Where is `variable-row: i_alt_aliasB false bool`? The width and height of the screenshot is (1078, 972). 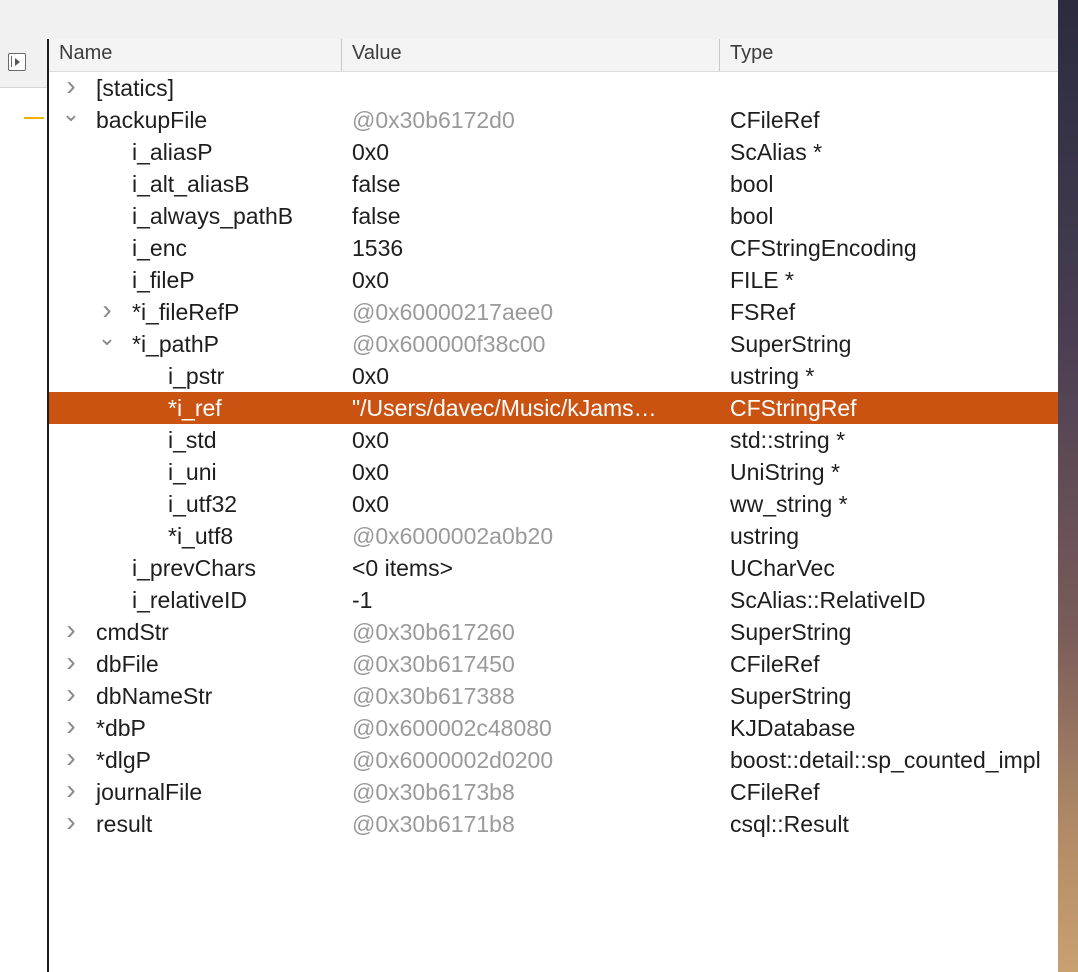
variable-row: i_alt_aliasB false bool is located at coordinates (553, 184).